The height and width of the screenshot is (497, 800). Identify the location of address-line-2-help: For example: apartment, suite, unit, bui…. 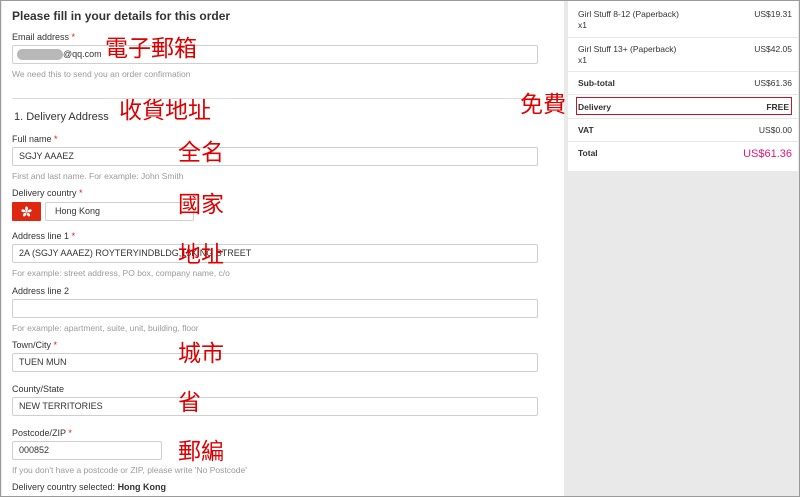
(105, 328).